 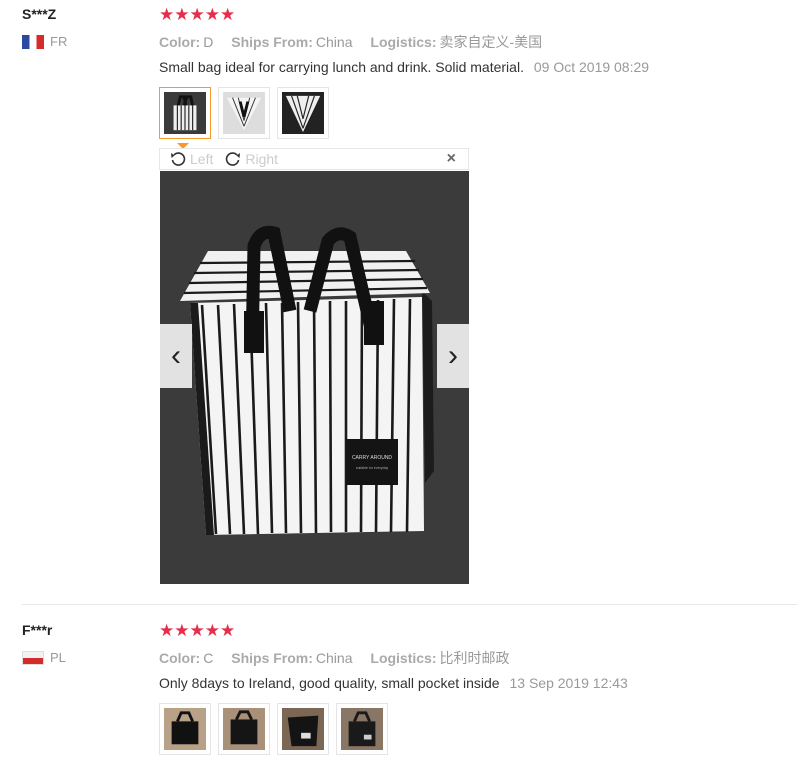 I want to click on review-date: 09 Oct 2019 08:29, so click(x=591, y=67).